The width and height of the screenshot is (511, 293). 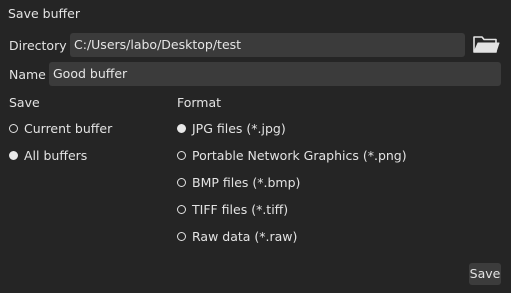 What do you see at coordinates (44, 13) in the screenshot?
I see `dialog-title: Save buffer` at bounding box center [44, 13].